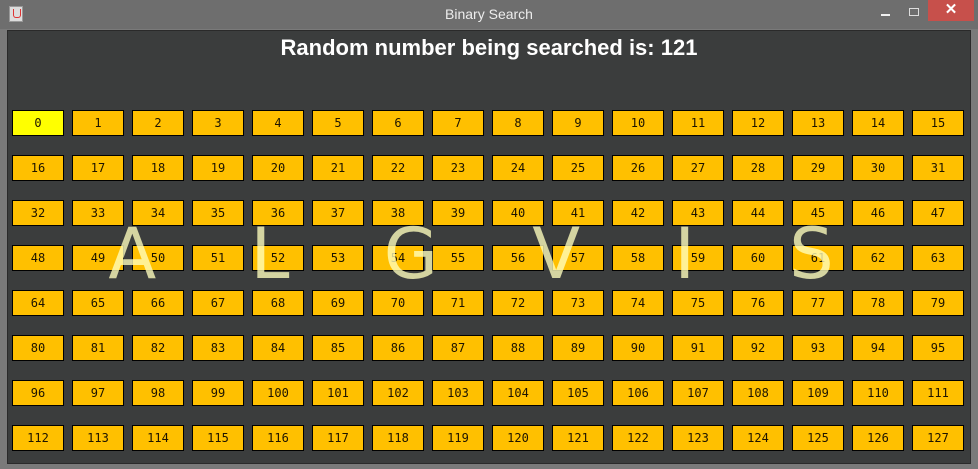 The image size is (978, 469). Describe the element at coordinates (938, 123) in the screenshot. I see `number-cell: 15` at that location.